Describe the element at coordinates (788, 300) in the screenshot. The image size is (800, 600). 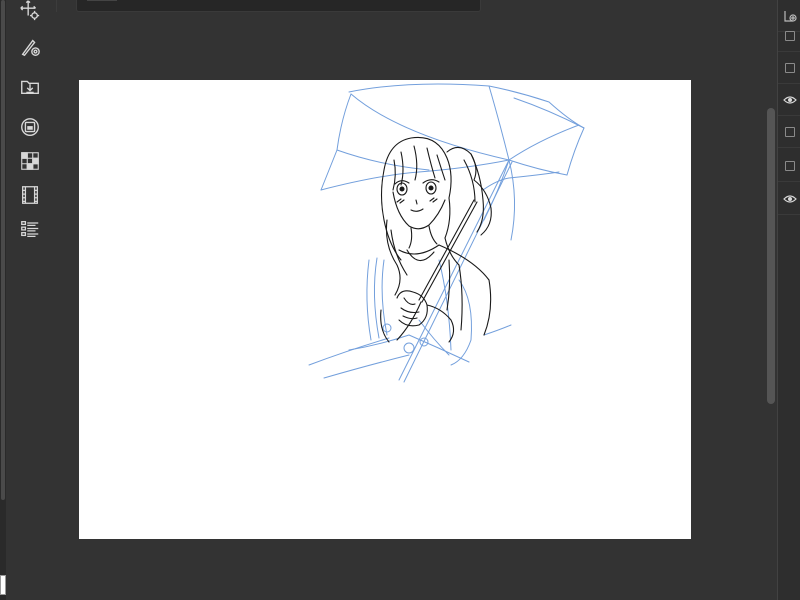
I see `layers-panel` at that location.